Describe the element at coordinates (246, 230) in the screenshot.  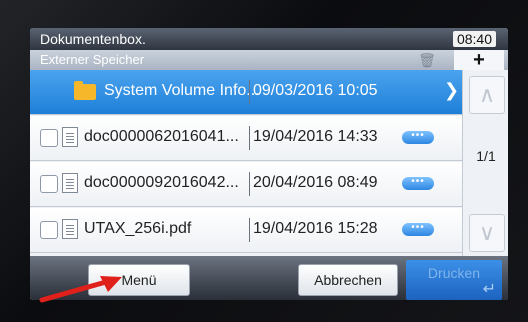
I see `list-item: UTAX_256i.pdf 19/04/2016 15:28 •••` at that location.